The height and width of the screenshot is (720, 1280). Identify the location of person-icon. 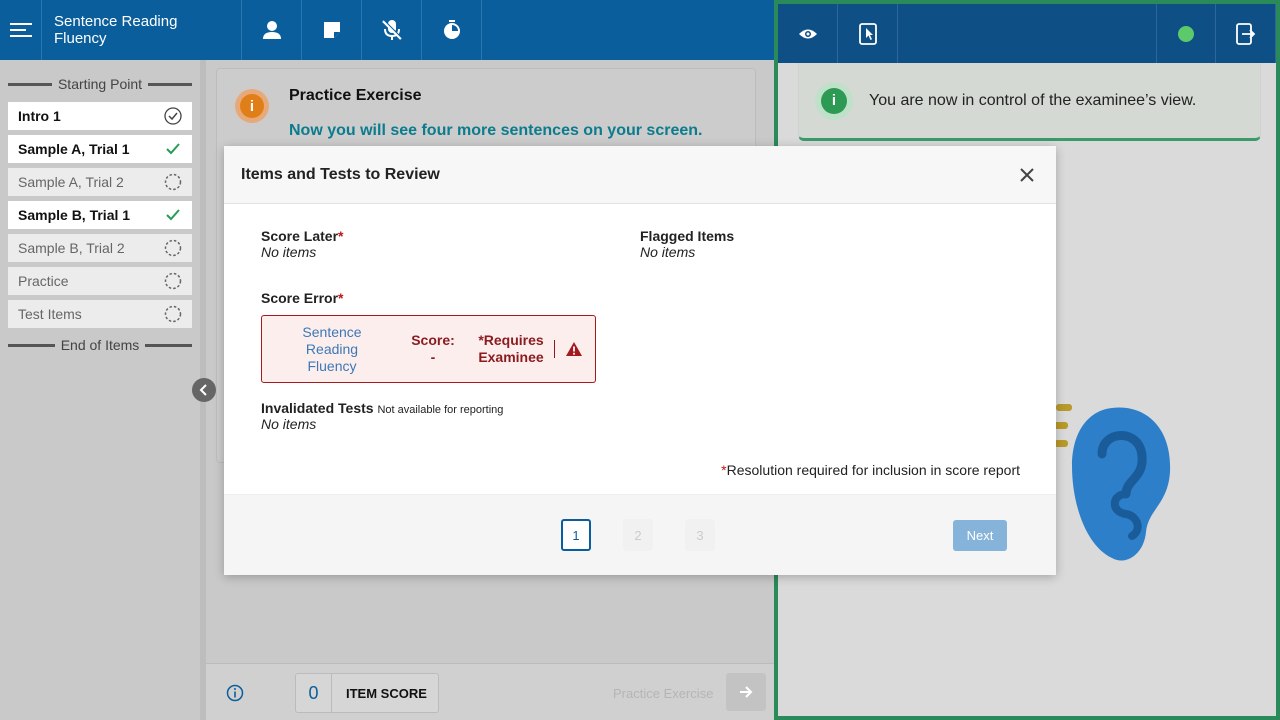
(271, 30).